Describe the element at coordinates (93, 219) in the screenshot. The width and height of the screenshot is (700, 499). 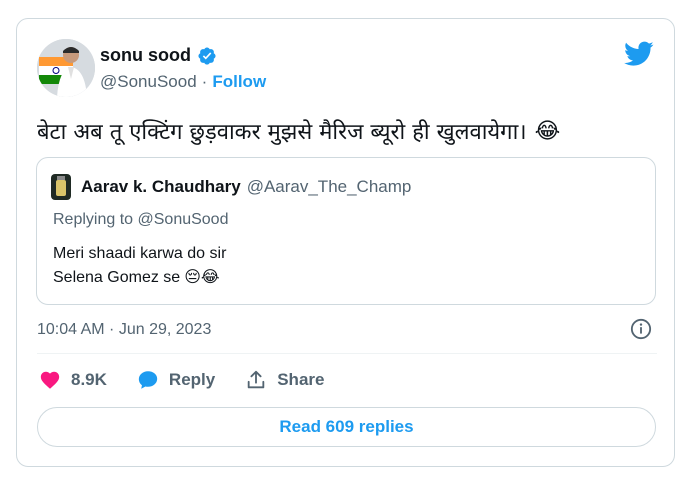
I see `replying-prefix: Replying to` at that location.